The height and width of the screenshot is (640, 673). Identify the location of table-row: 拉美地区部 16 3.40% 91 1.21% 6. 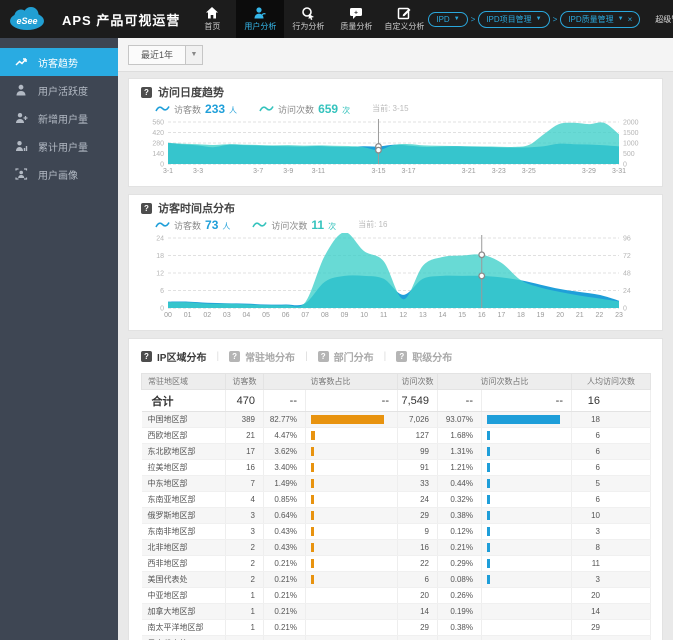
(396, 467).